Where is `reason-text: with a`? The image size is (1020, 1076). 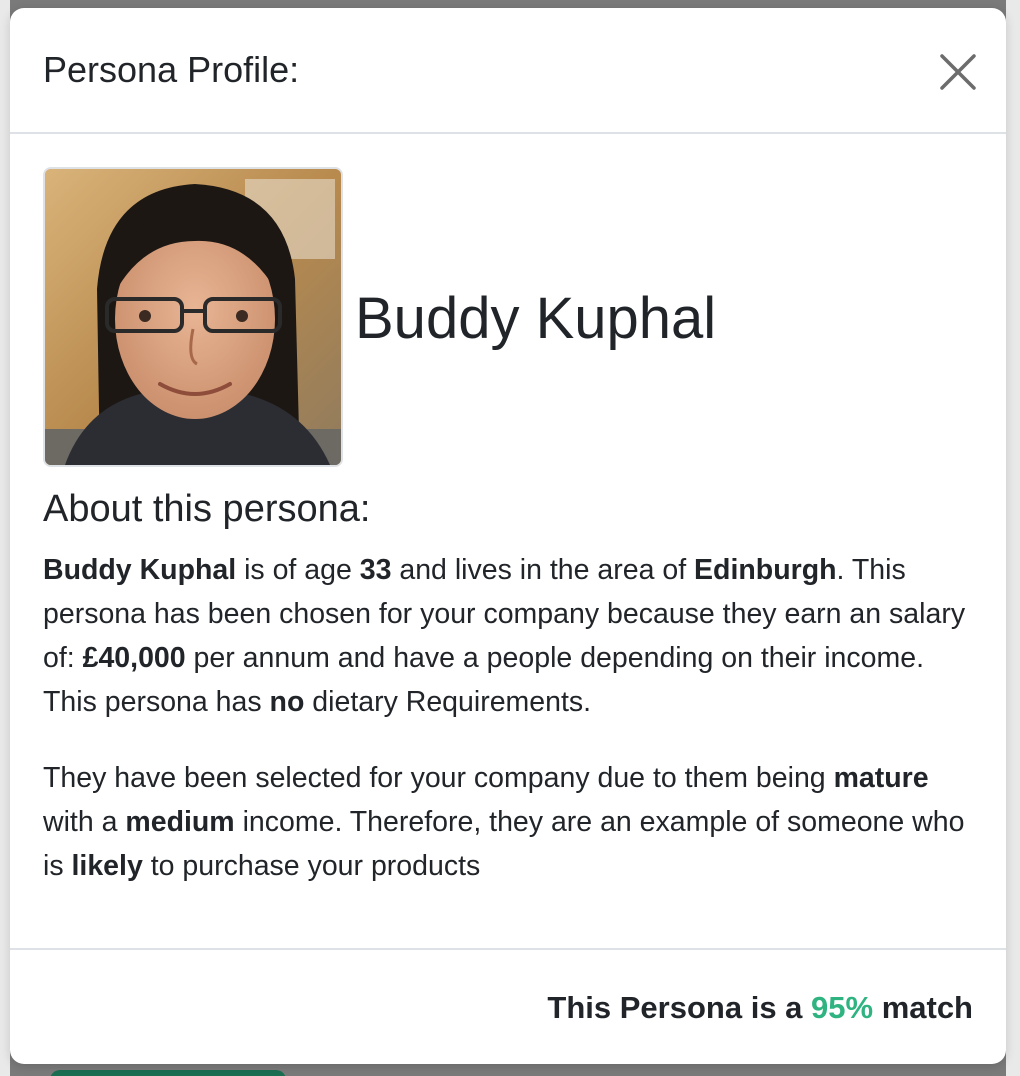 reason-text: with a is located at coordinates (84, 822).